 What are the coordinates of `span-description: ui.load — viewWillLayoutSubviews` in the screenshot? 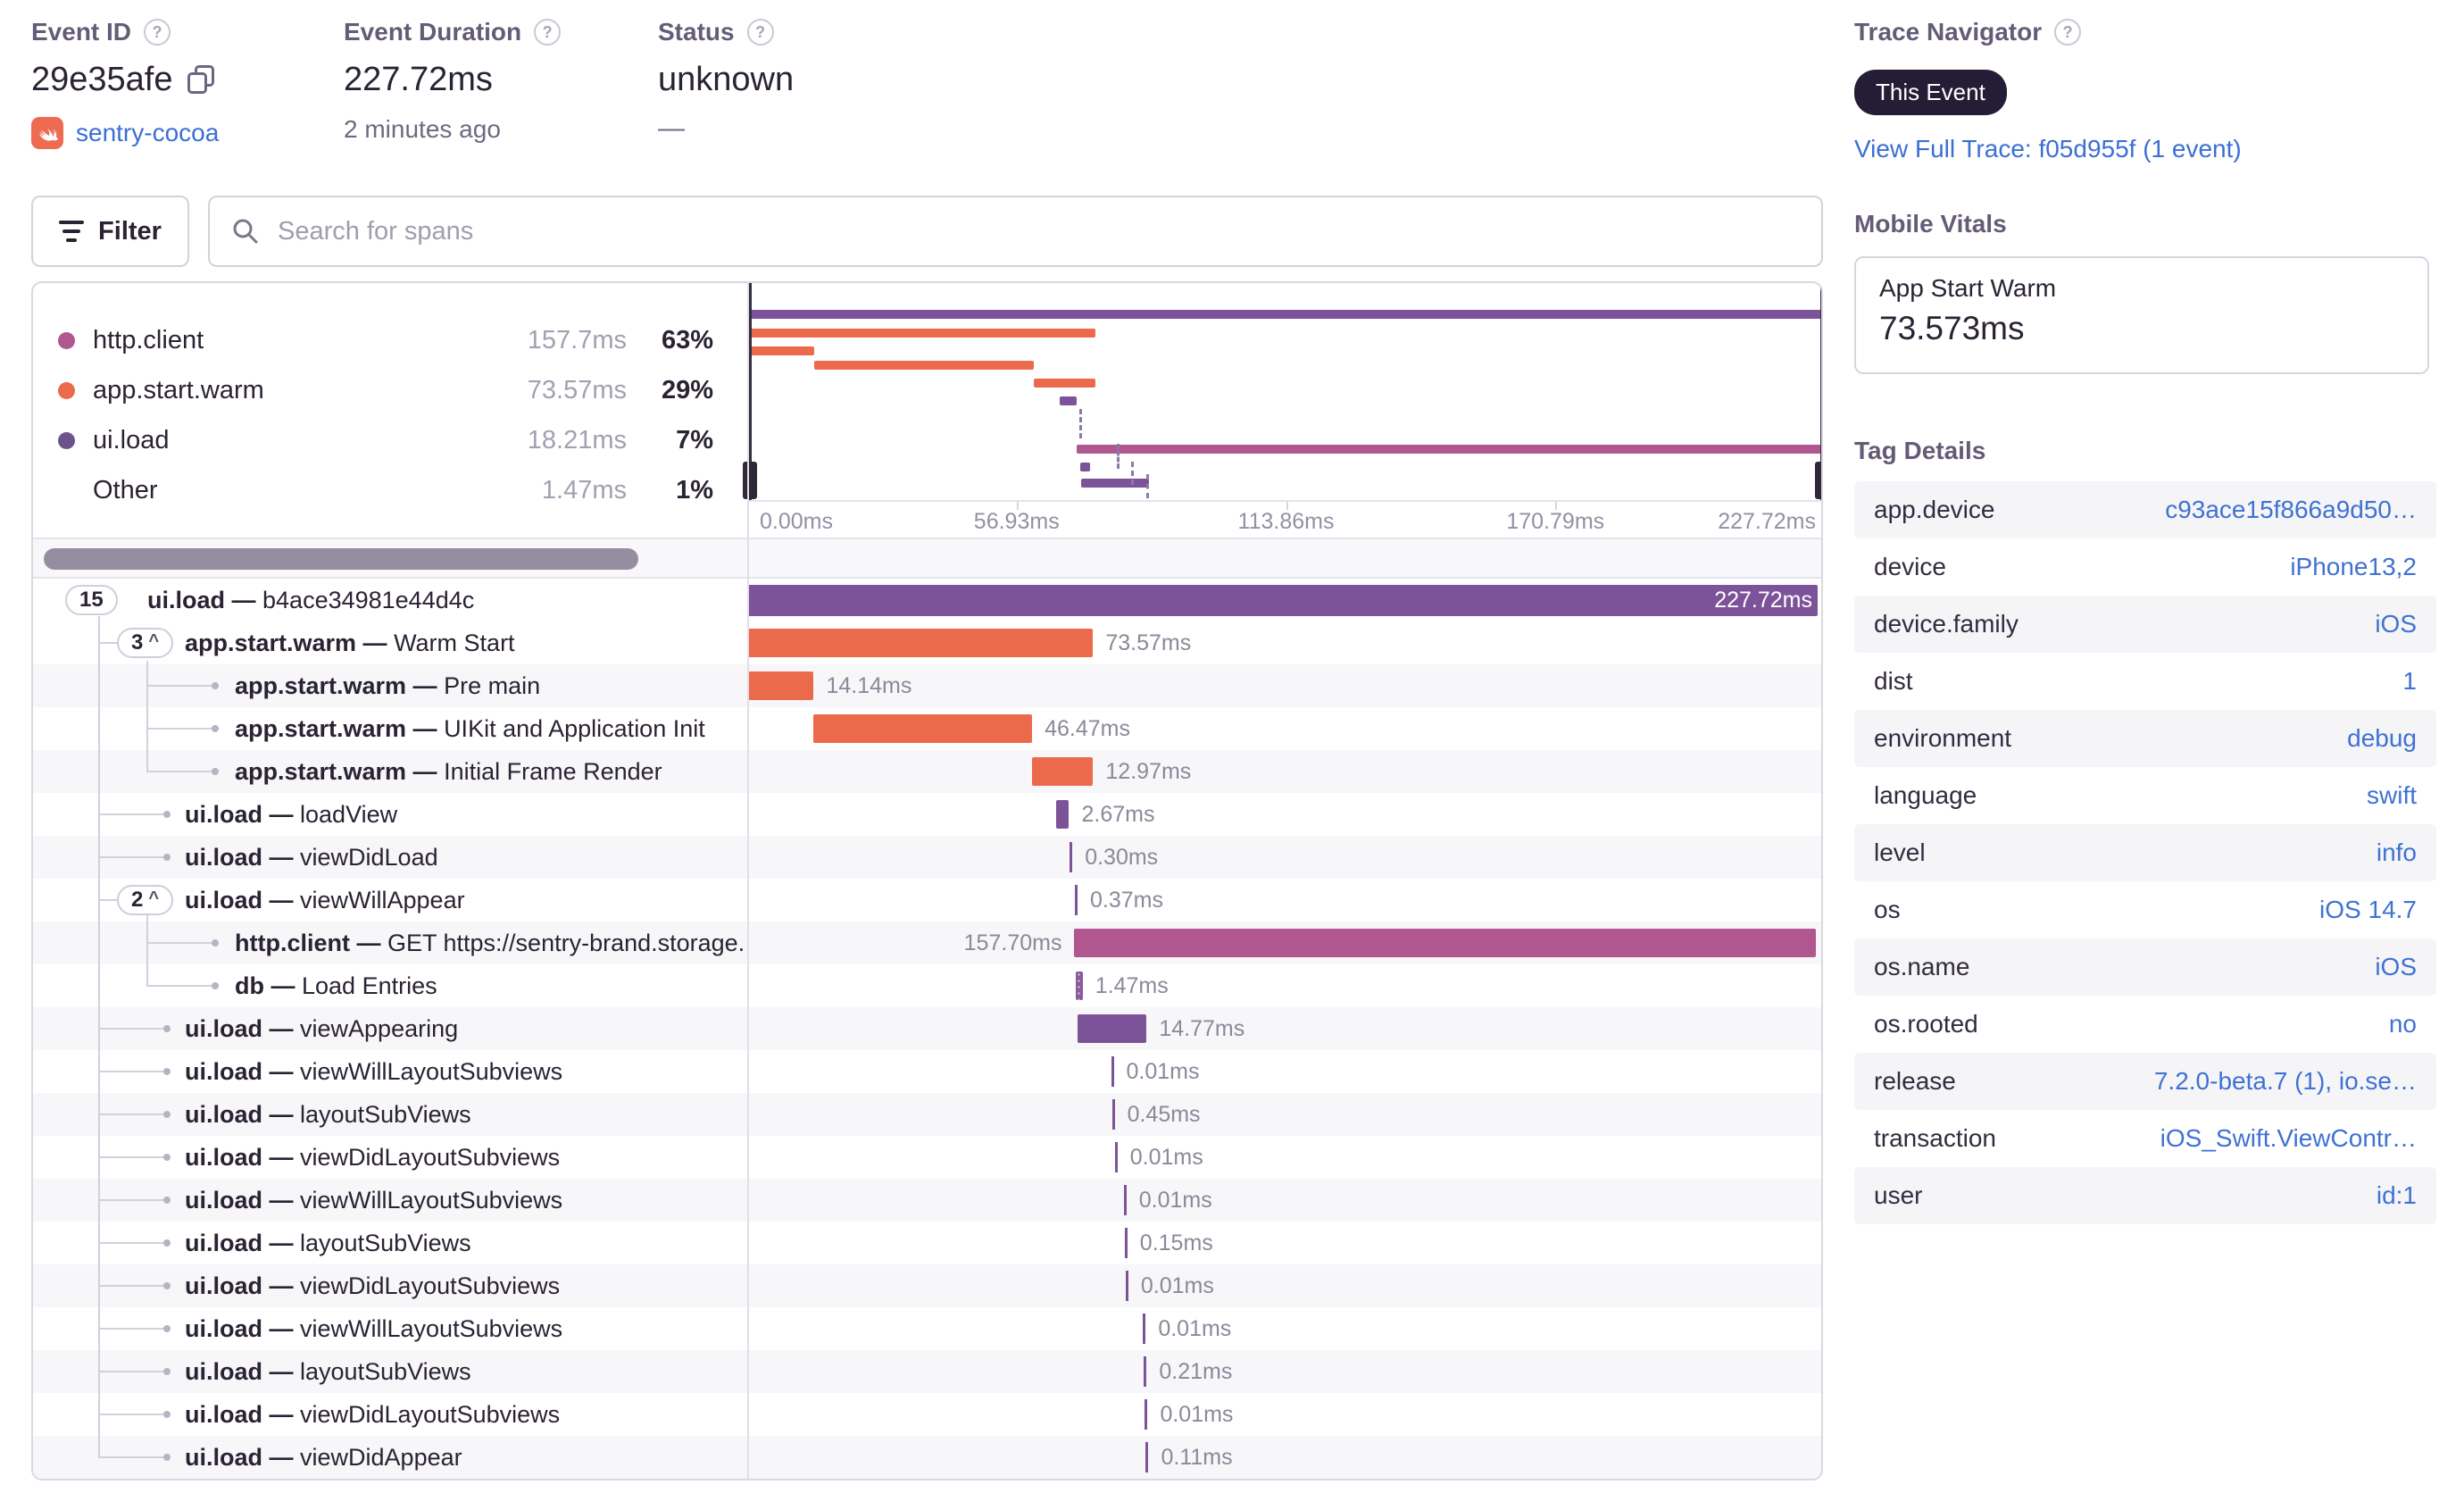 It's located at (373, 1200).